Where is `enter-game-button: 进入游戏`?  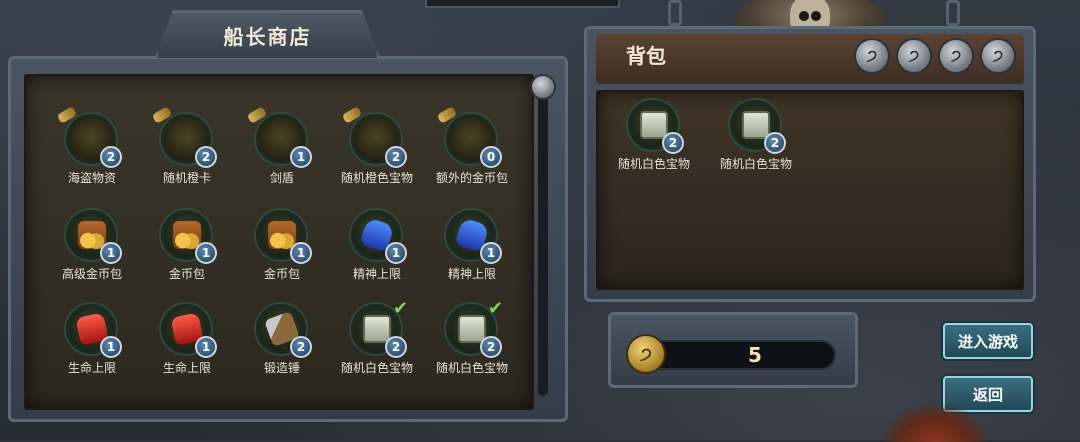
enter-game-button: 进入游戏 is located at coordinates (988, 341).